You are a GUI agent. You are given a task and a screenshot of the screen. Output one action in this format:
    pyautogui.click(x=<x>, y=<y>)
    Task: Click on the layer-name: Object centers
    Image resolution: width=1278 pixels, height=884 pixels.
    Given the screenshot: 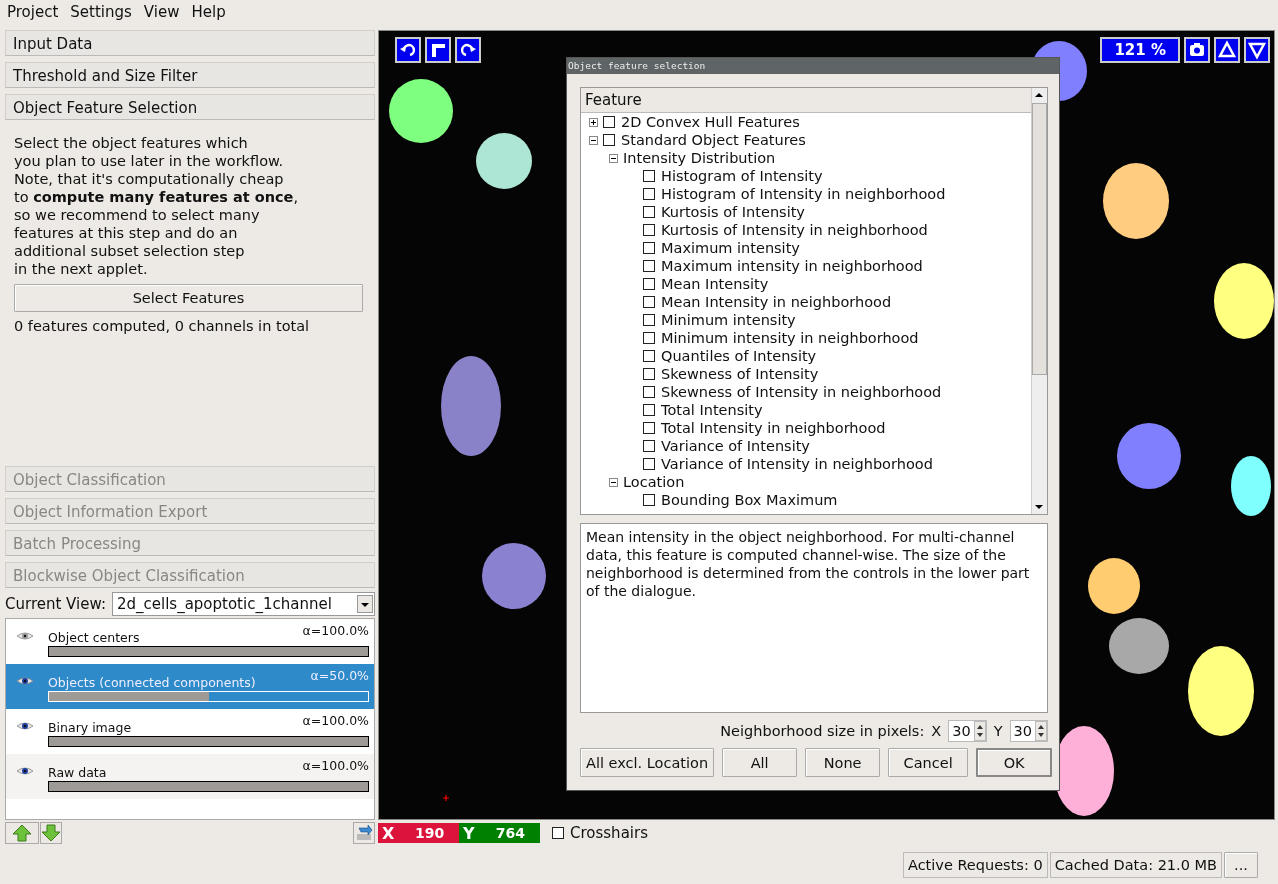 What is the action you would take?
    pyautogui.click(x=94, y=637)
    